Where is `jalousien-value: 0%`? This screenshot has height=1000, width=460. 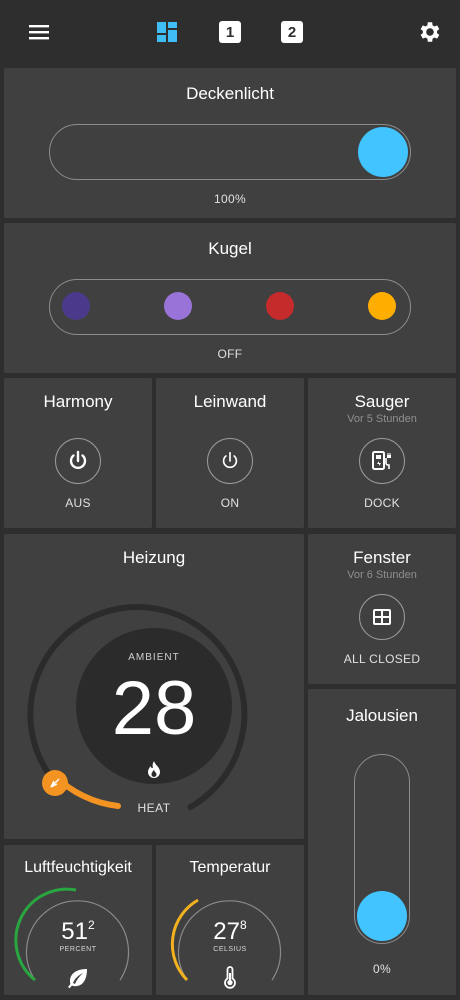 jalousien-value: 0% is located at coordinates (382, 969).